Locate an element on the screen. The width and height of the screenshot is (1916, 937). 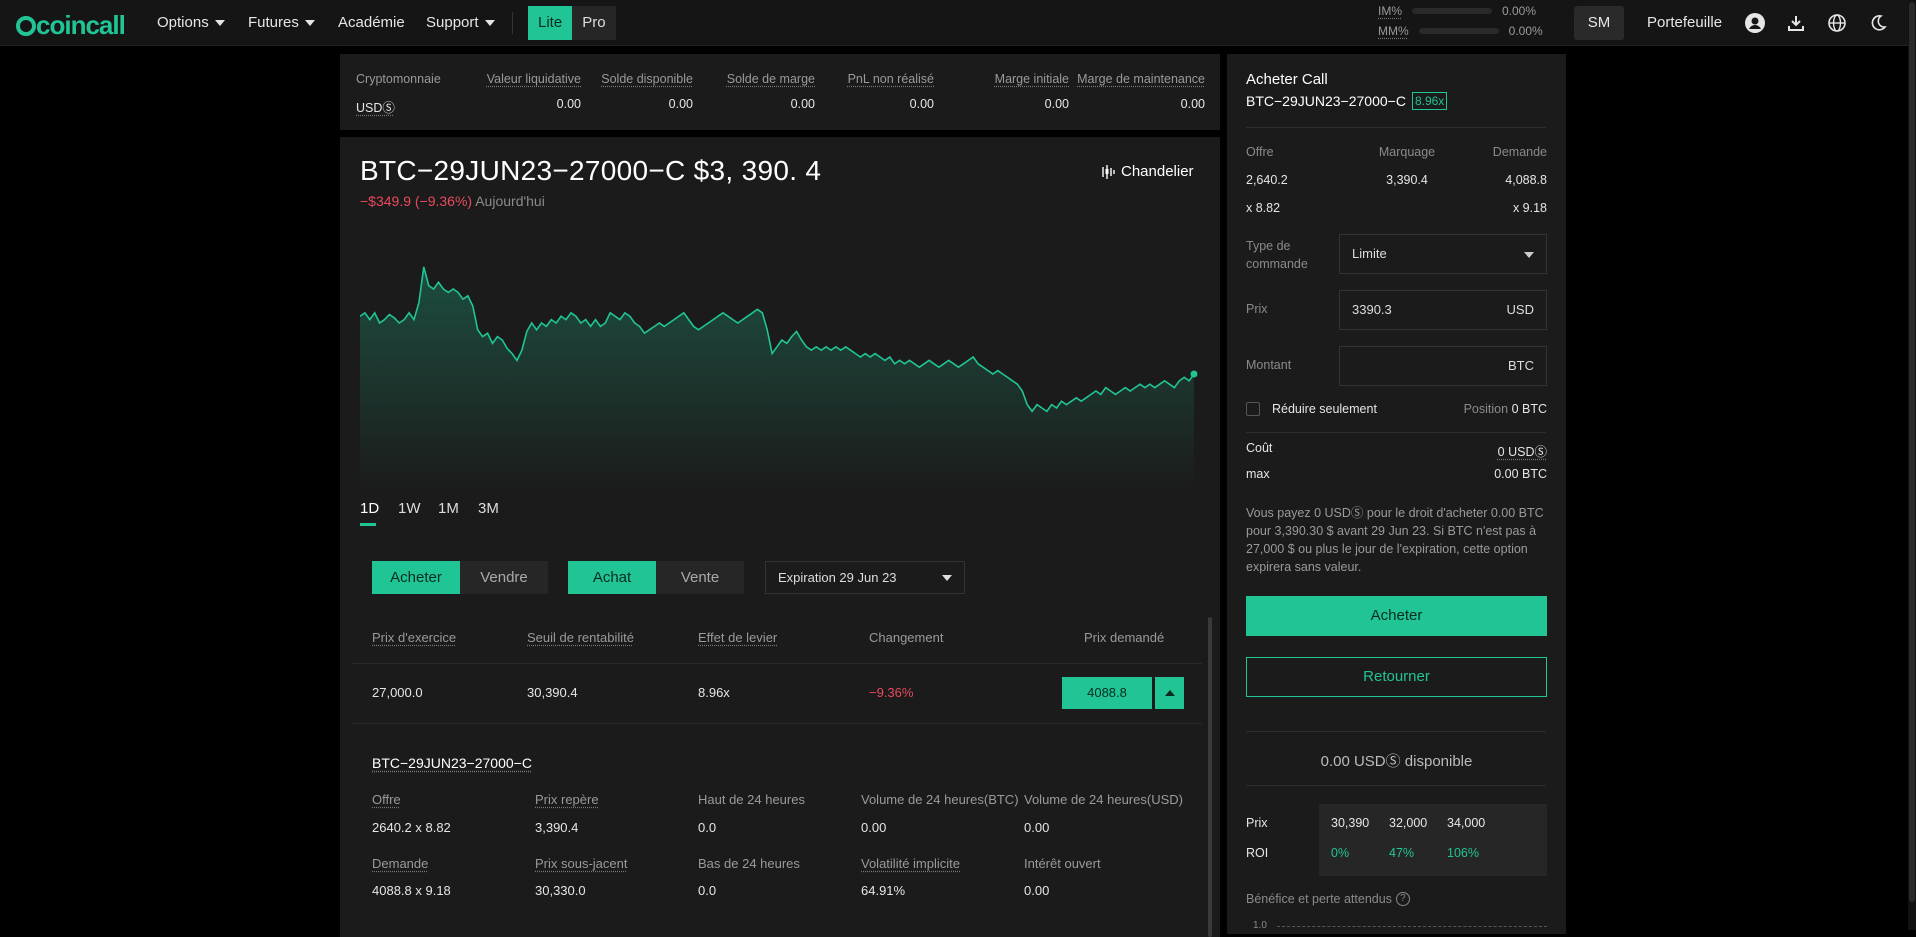
max-value: 0.00 BTC is located at coordinates (1477, 474).